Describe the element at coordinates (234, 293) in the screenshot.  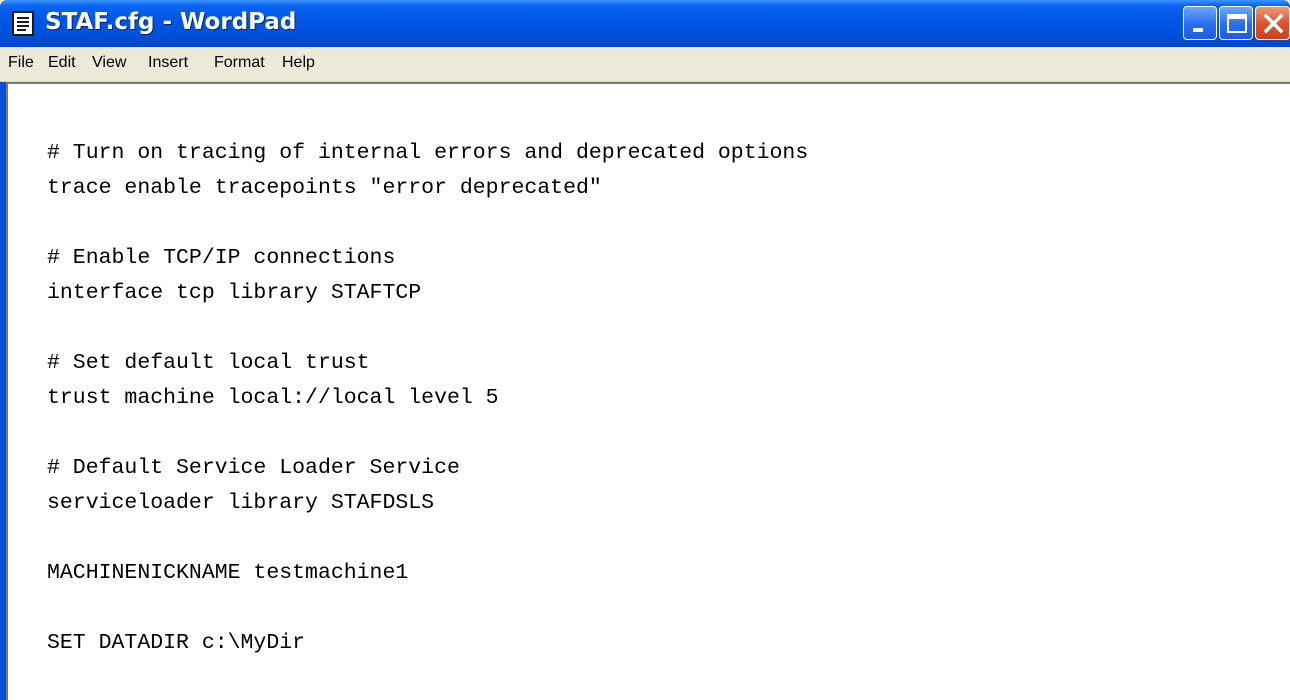
I see `document-line: interface tcp library STAFTCP` at that location.